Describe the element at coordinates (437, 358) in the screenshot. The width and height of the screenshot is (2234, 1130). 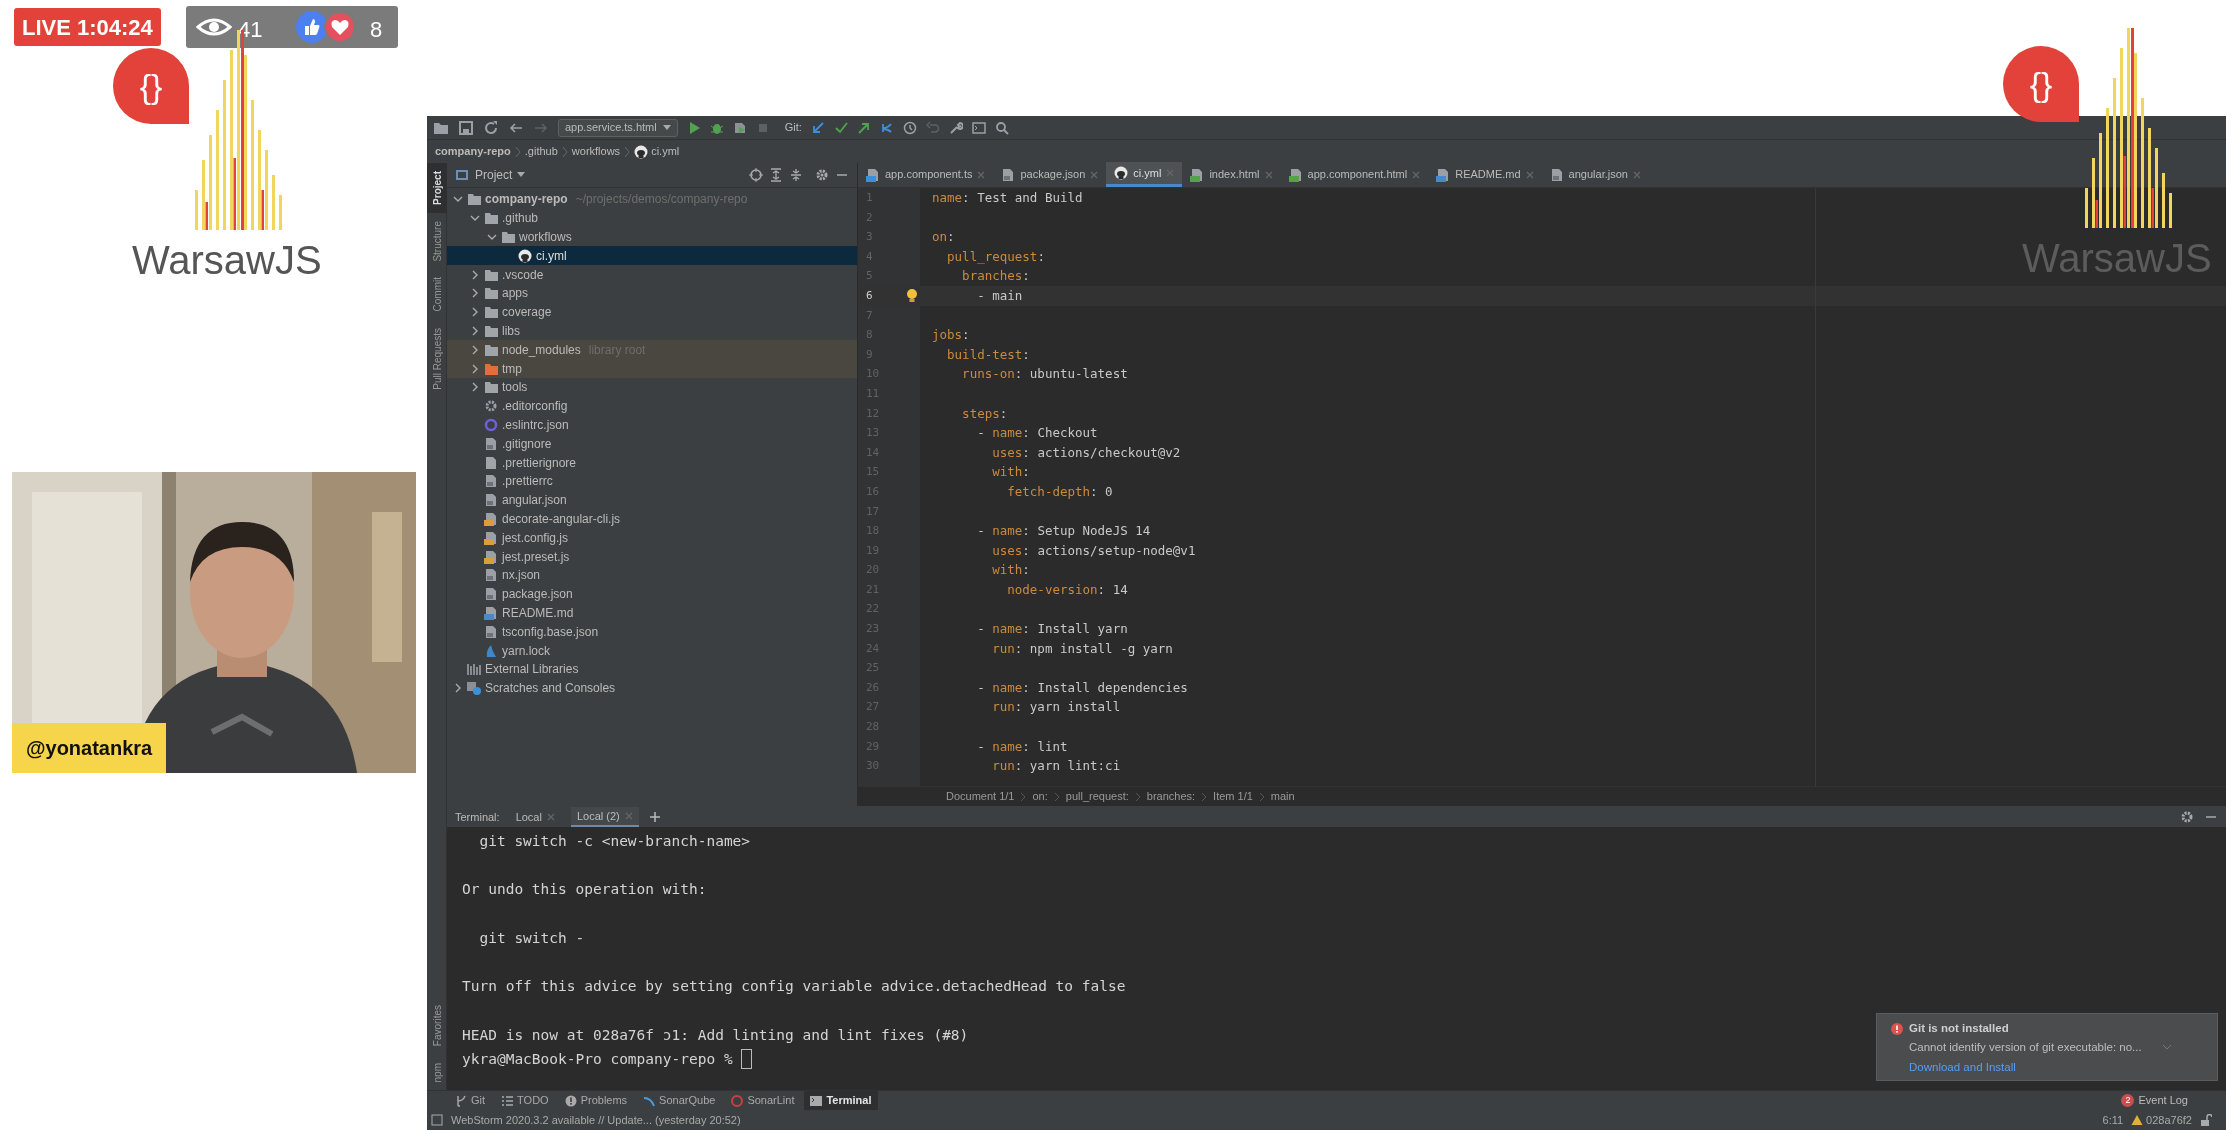
I see `side-tab: Pull Requests` at that location.